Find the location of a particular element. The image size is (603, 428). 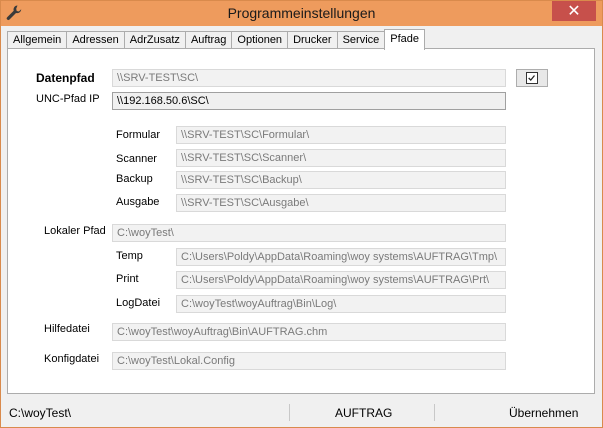

title-bar: Programmeinstellungen ✕ is located at coordinates (301, 13).